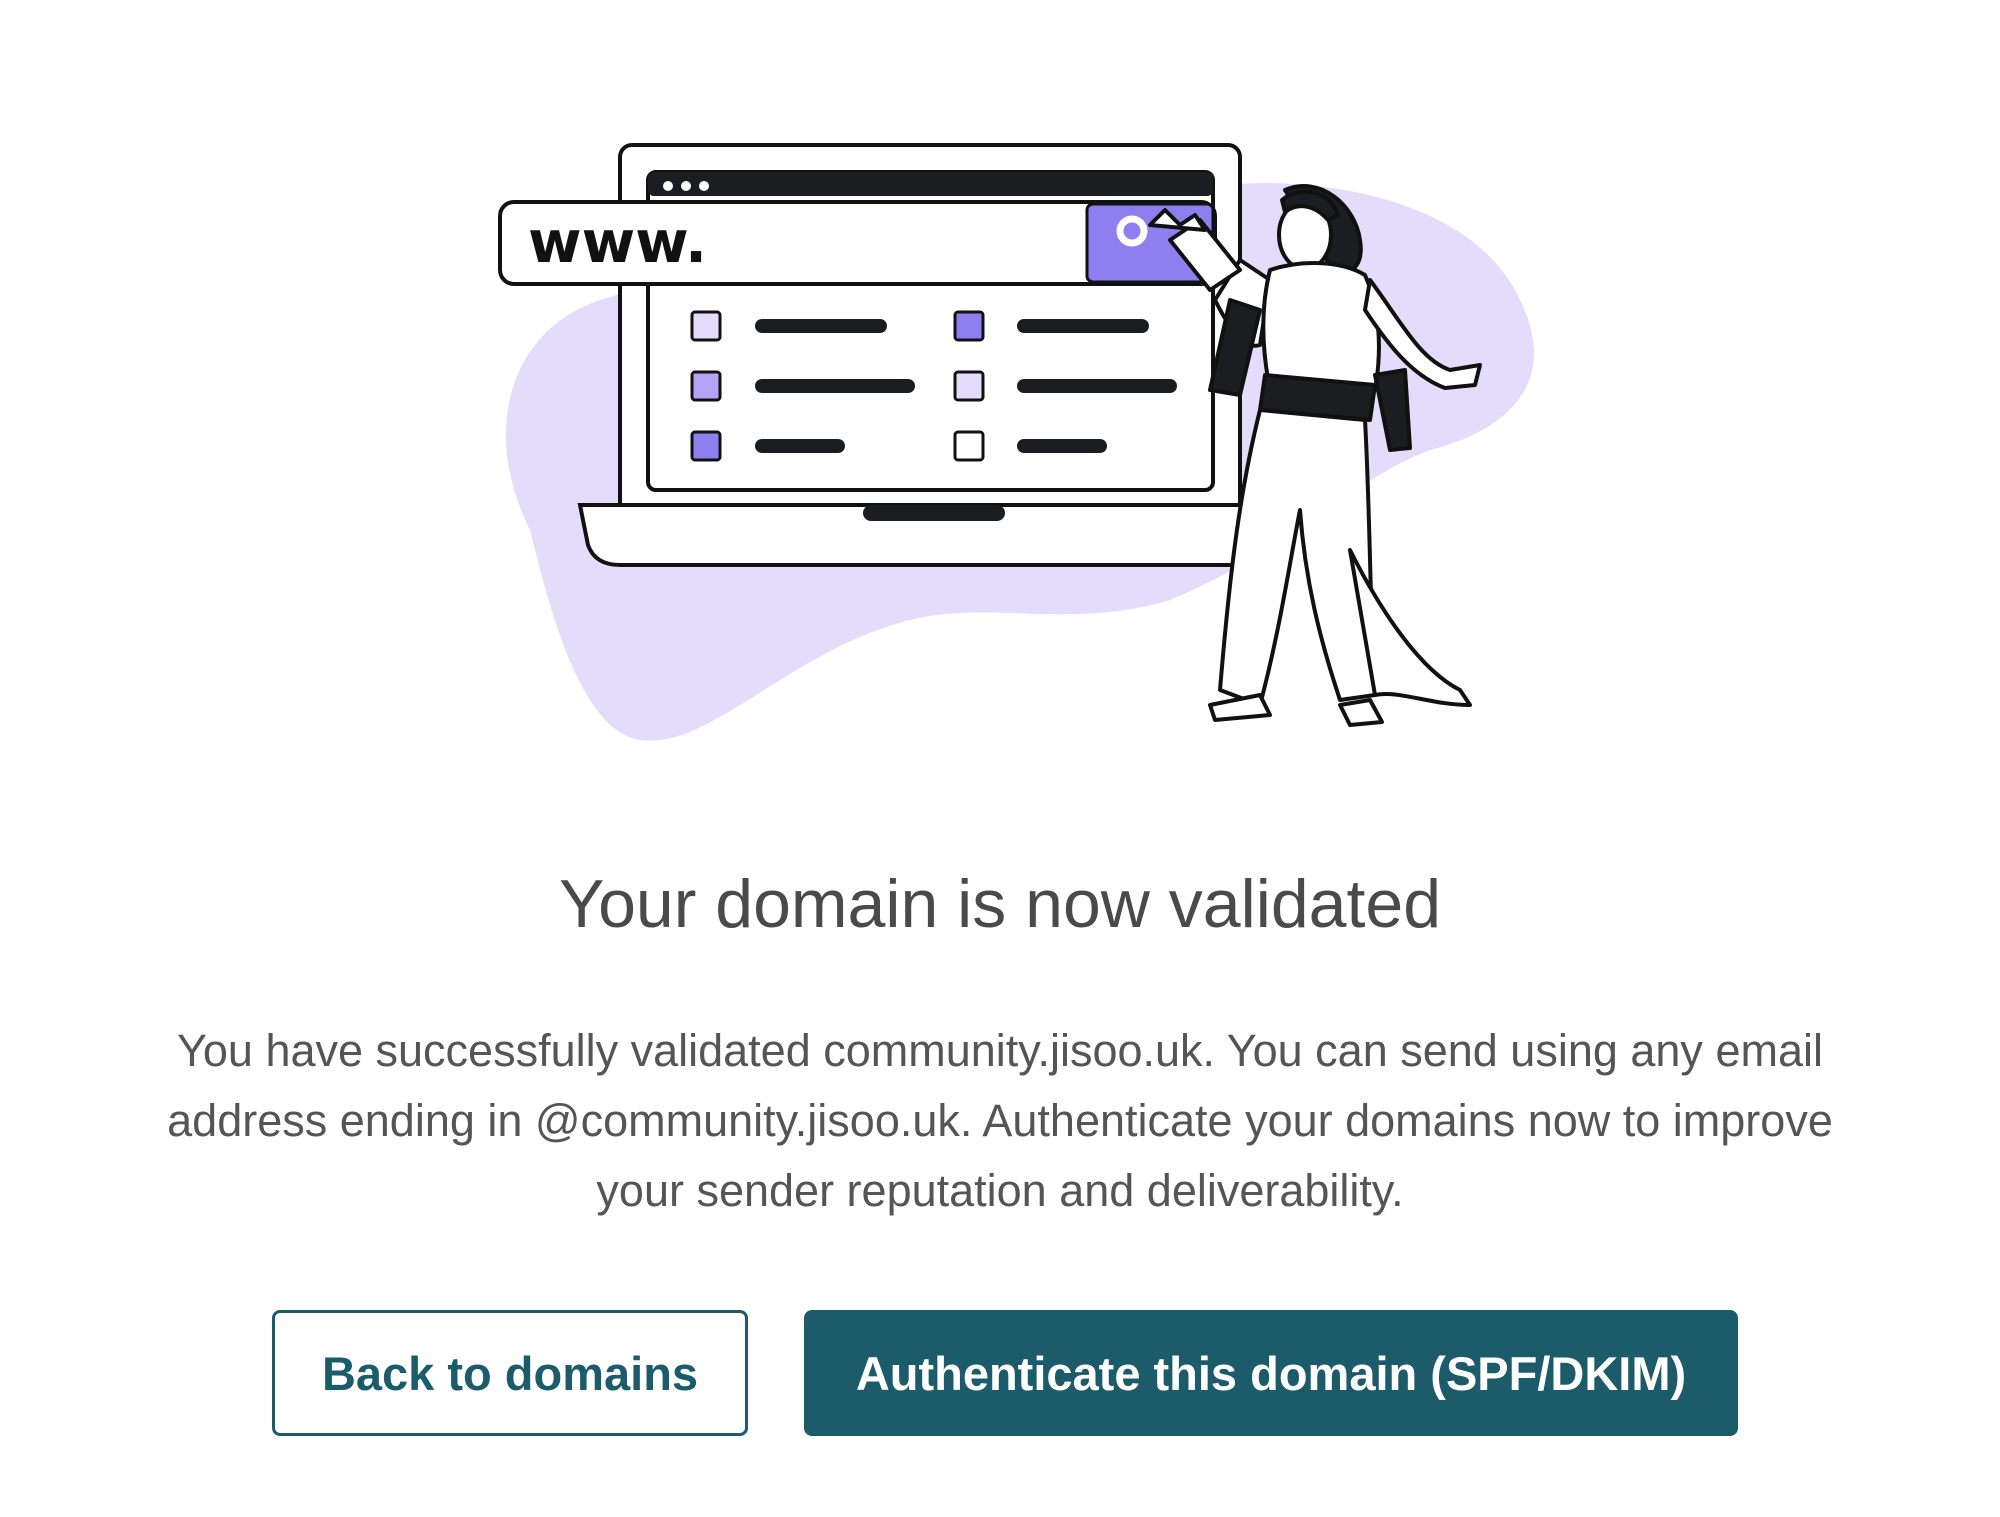 The height and width of the screenshot is (1517, 2000). I want to click on browser-header, so click(930, 184).